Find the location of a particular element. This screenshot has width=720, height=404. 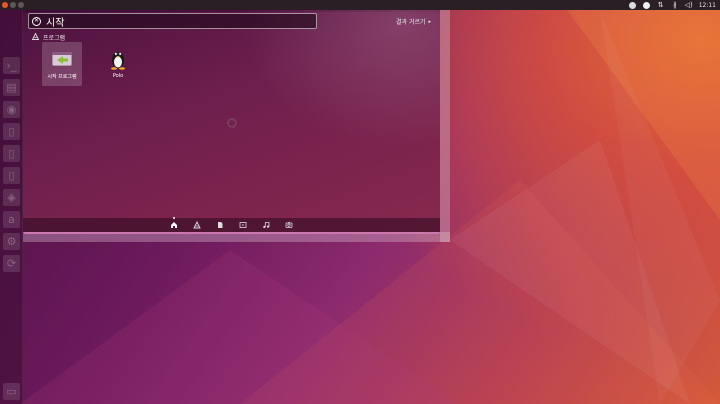

filter-results-button: 결과 거르기 ▸ is located at coordinates (414, 22).